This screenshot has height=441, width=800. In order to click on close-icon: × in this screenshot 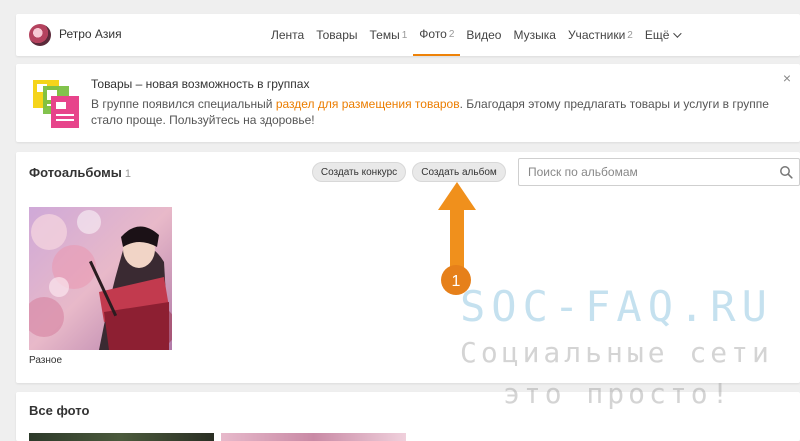, I will do `click(787, 78)`.